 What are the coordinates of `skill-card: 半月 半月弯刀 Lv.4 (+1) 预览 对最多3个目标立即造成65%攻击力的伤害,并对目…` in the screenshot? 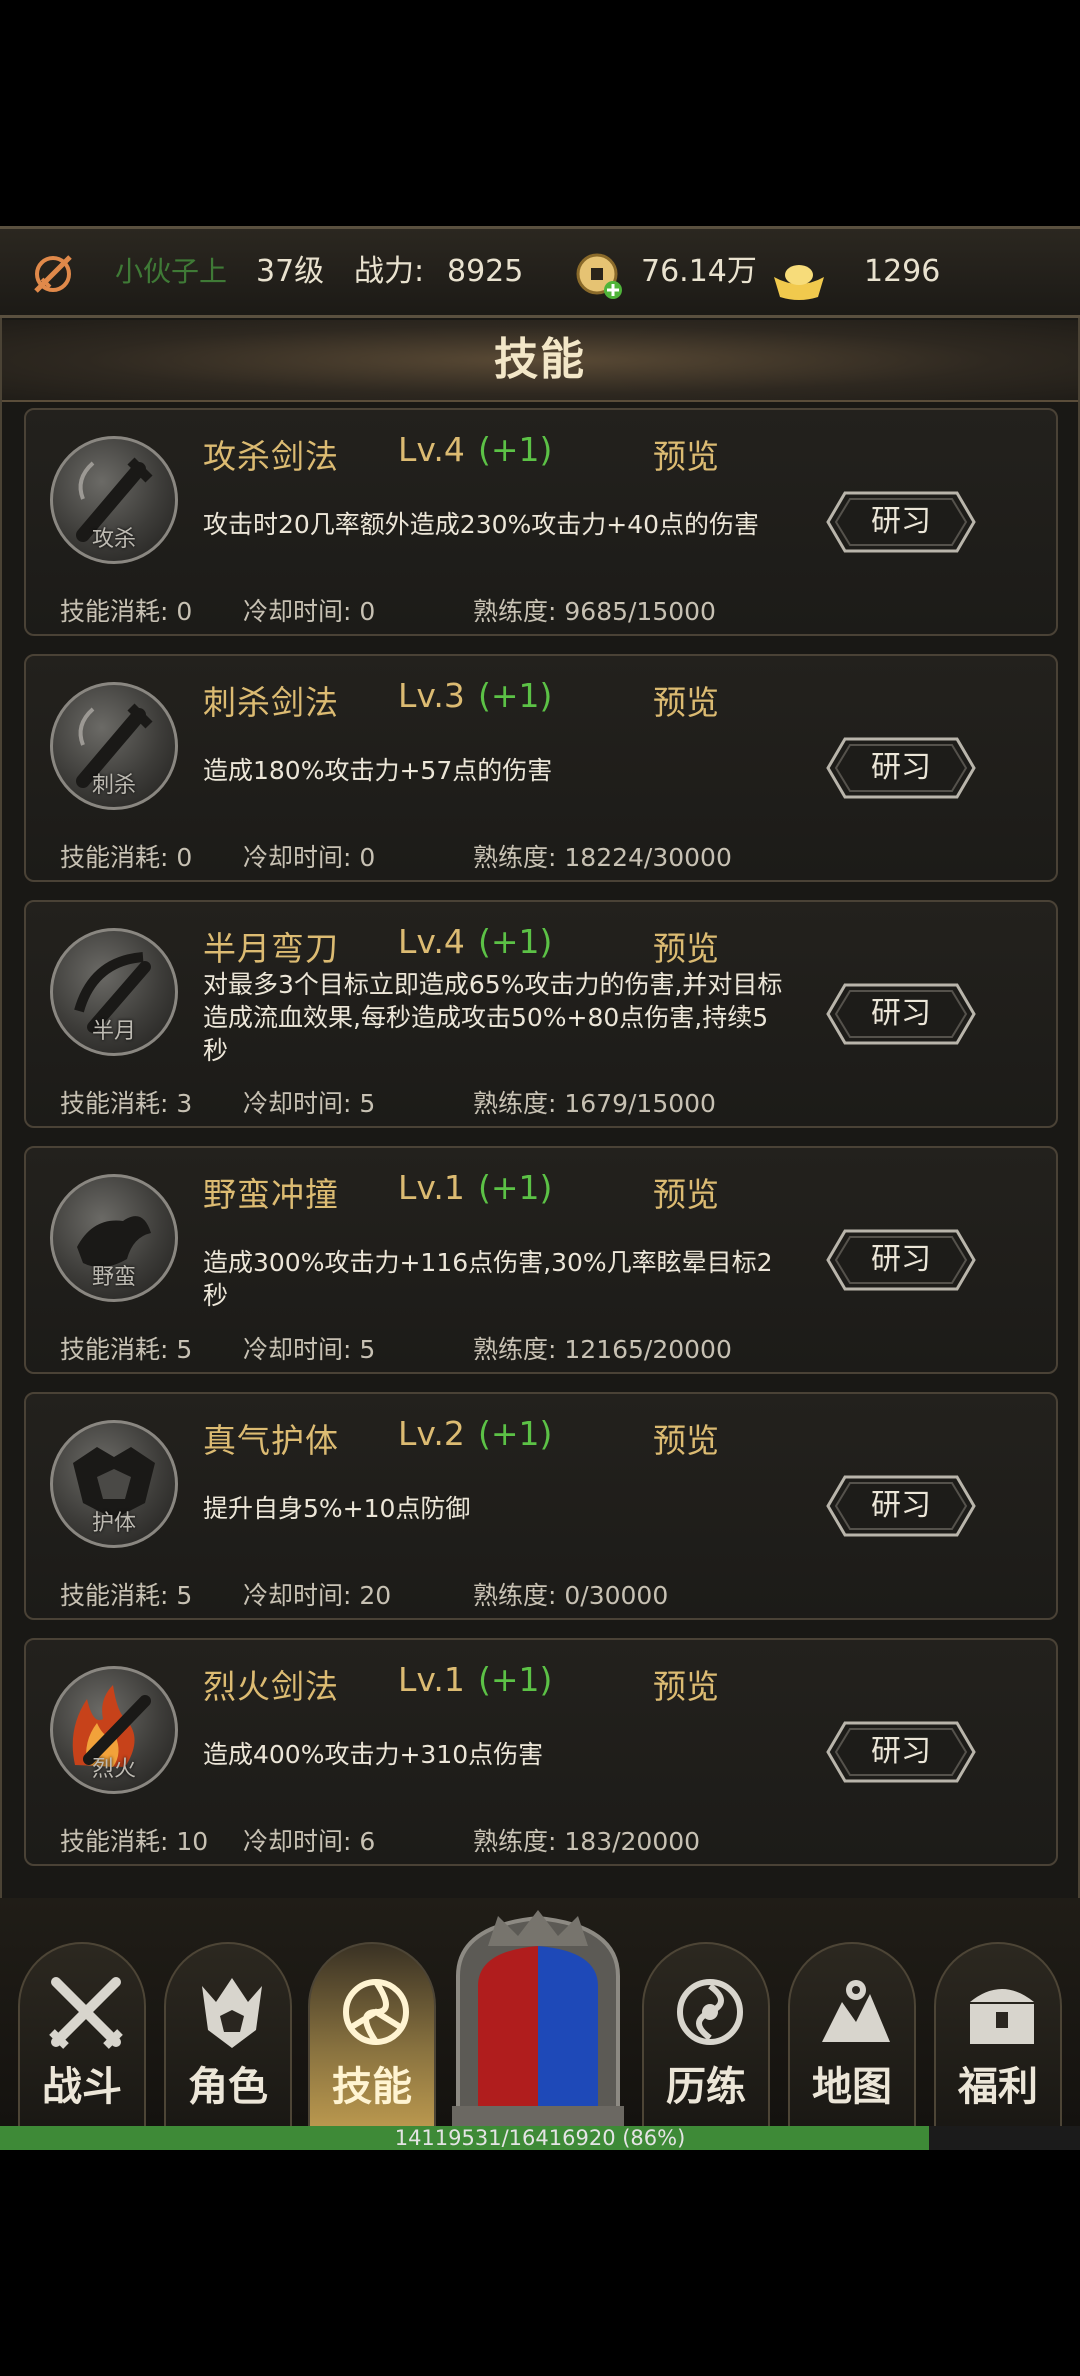 It's located at (541, 1014).